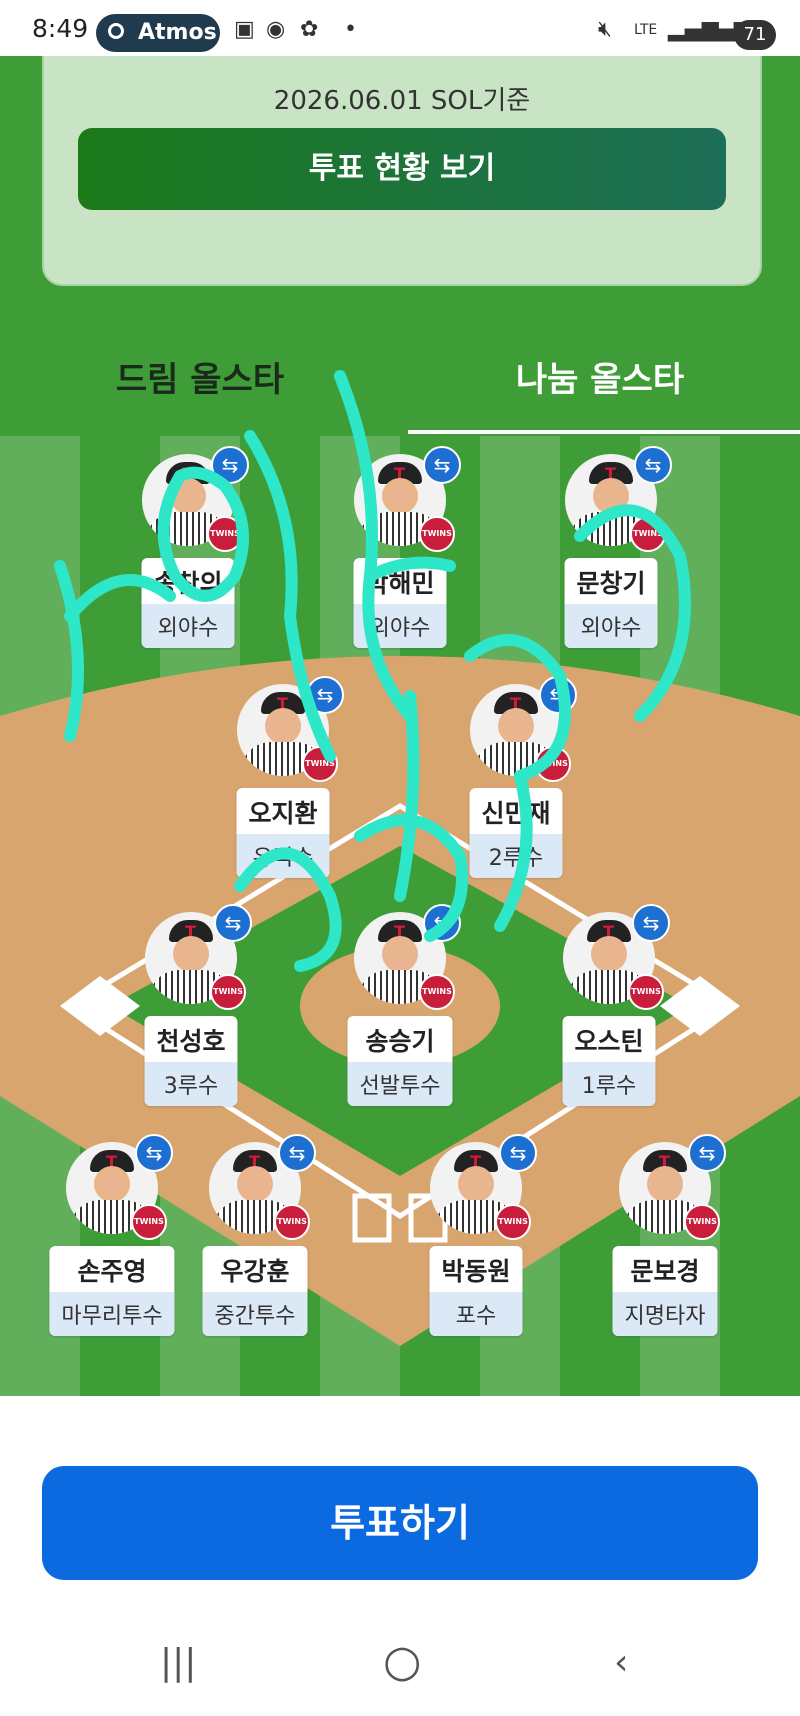 The width and height of the screenshot is (800, 1716). Describe the element at coordinates (516, 856) in the screenshot. I see `player-position: 2루수` at that location.